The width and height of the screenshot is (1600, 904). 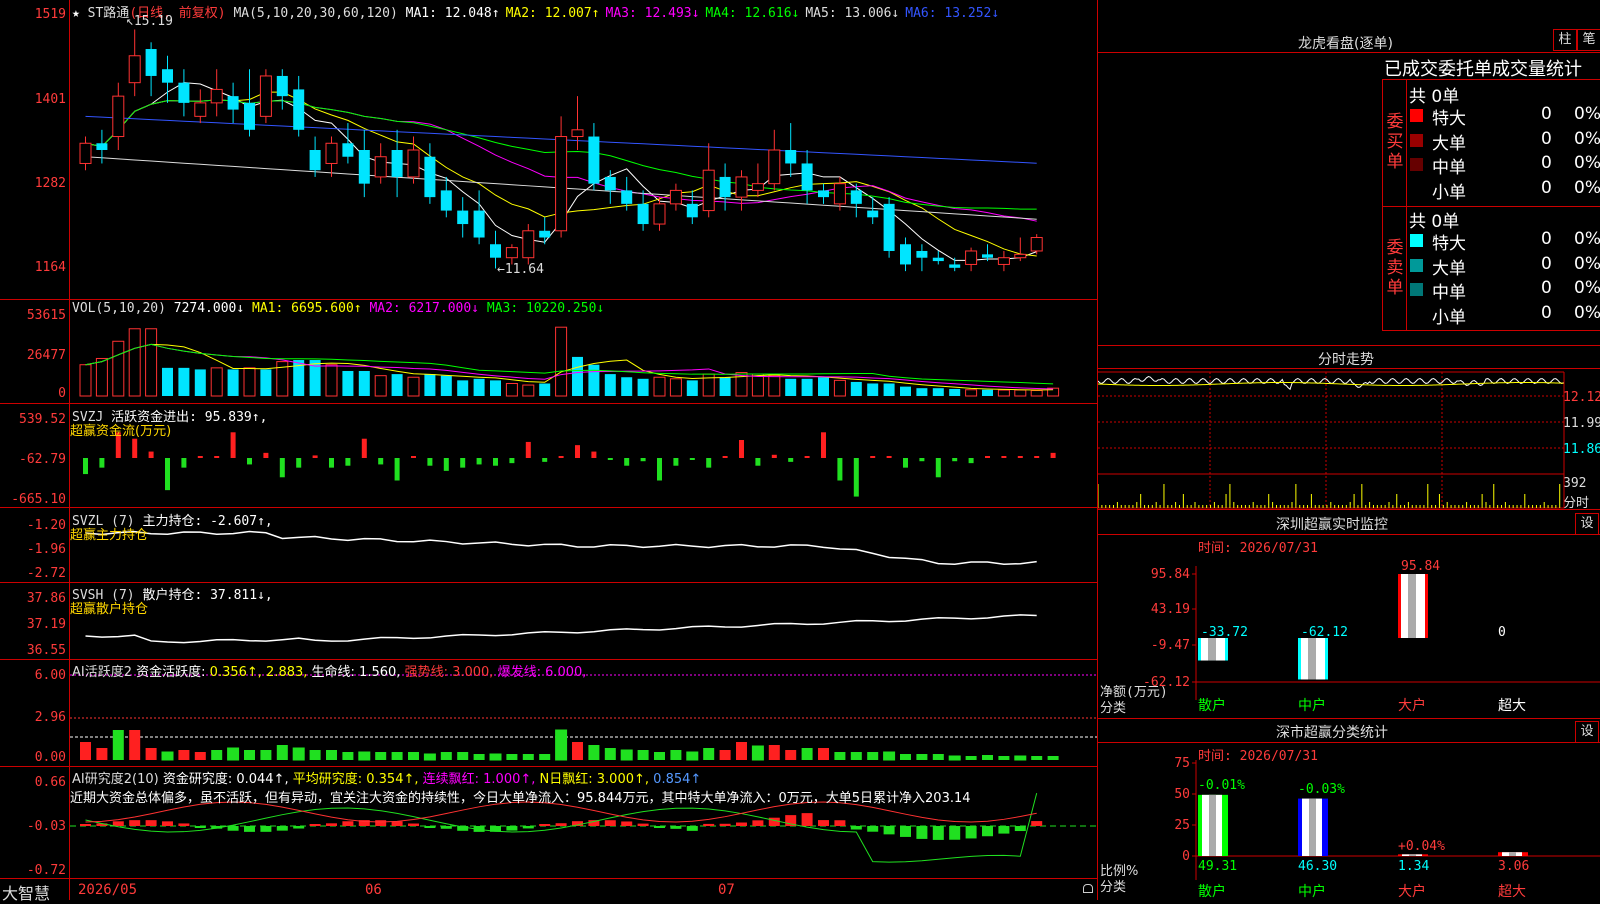 I want to click on ss-value-label: 46.30, so click(x=1317, y=866).